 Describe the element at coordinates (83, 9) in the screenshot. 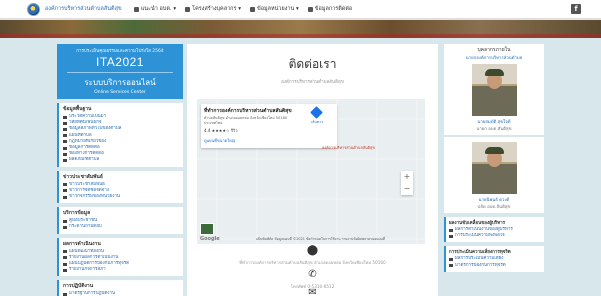

I see `brand-name: องค์การบริหารส่วนตำบลสันติสุข` at that location.